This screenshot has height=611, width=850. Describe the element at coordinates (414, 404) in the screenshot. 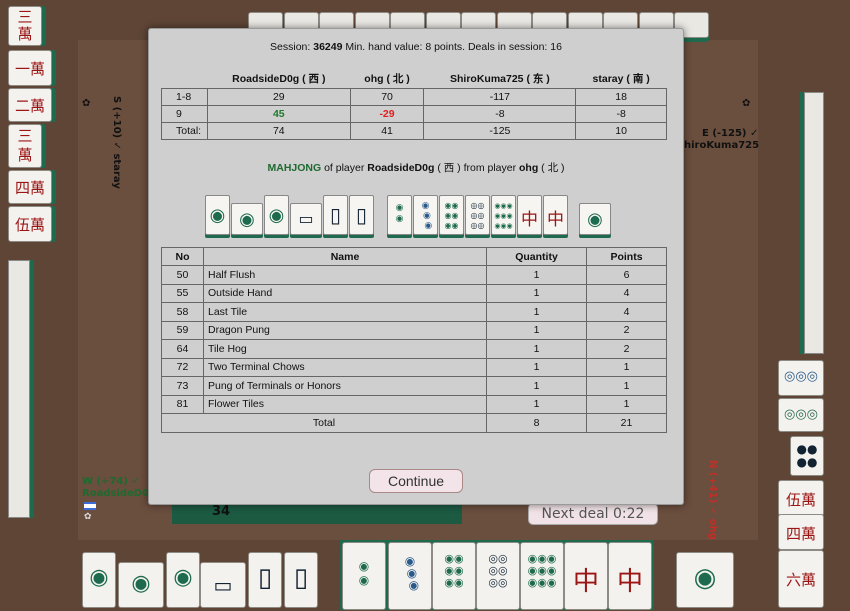

I see `table-row: 81 Flower Tiles 1 1` at that location.